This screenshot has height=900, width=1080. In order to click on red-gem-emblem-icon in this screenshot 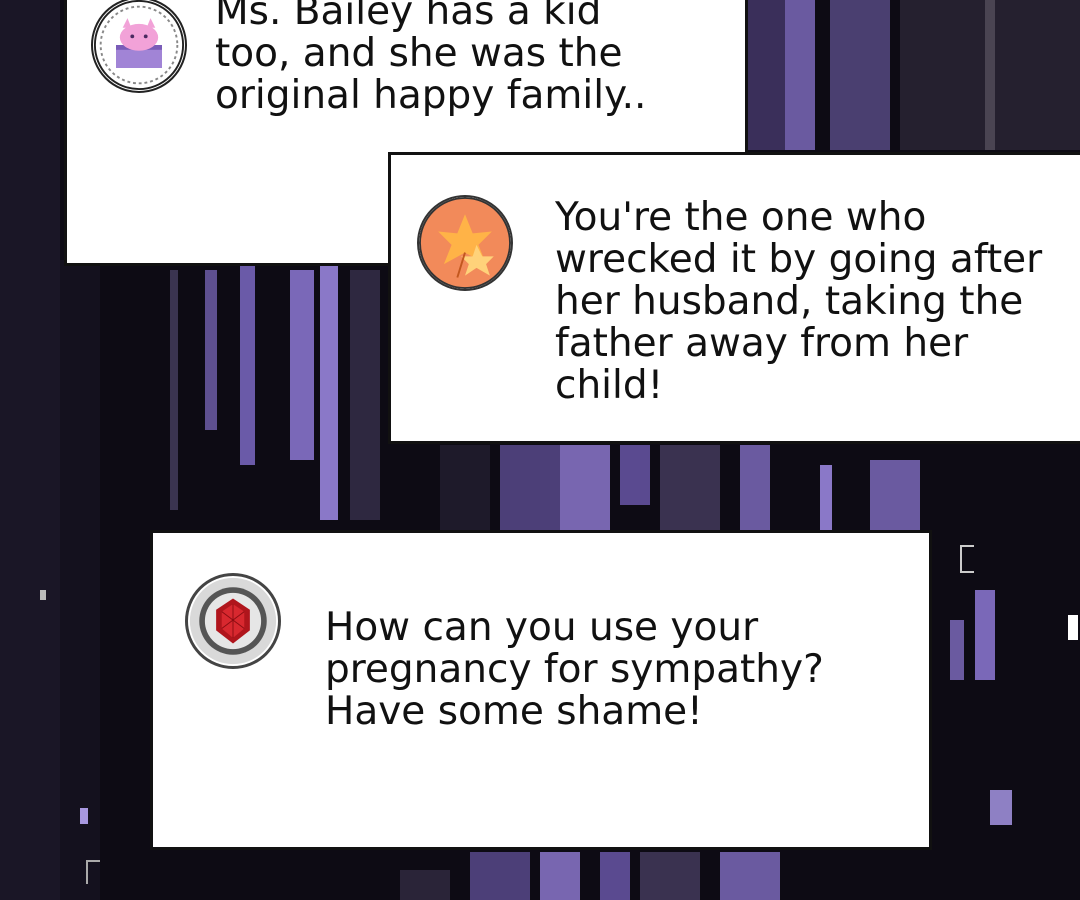, I will do `click(233, 621)`.